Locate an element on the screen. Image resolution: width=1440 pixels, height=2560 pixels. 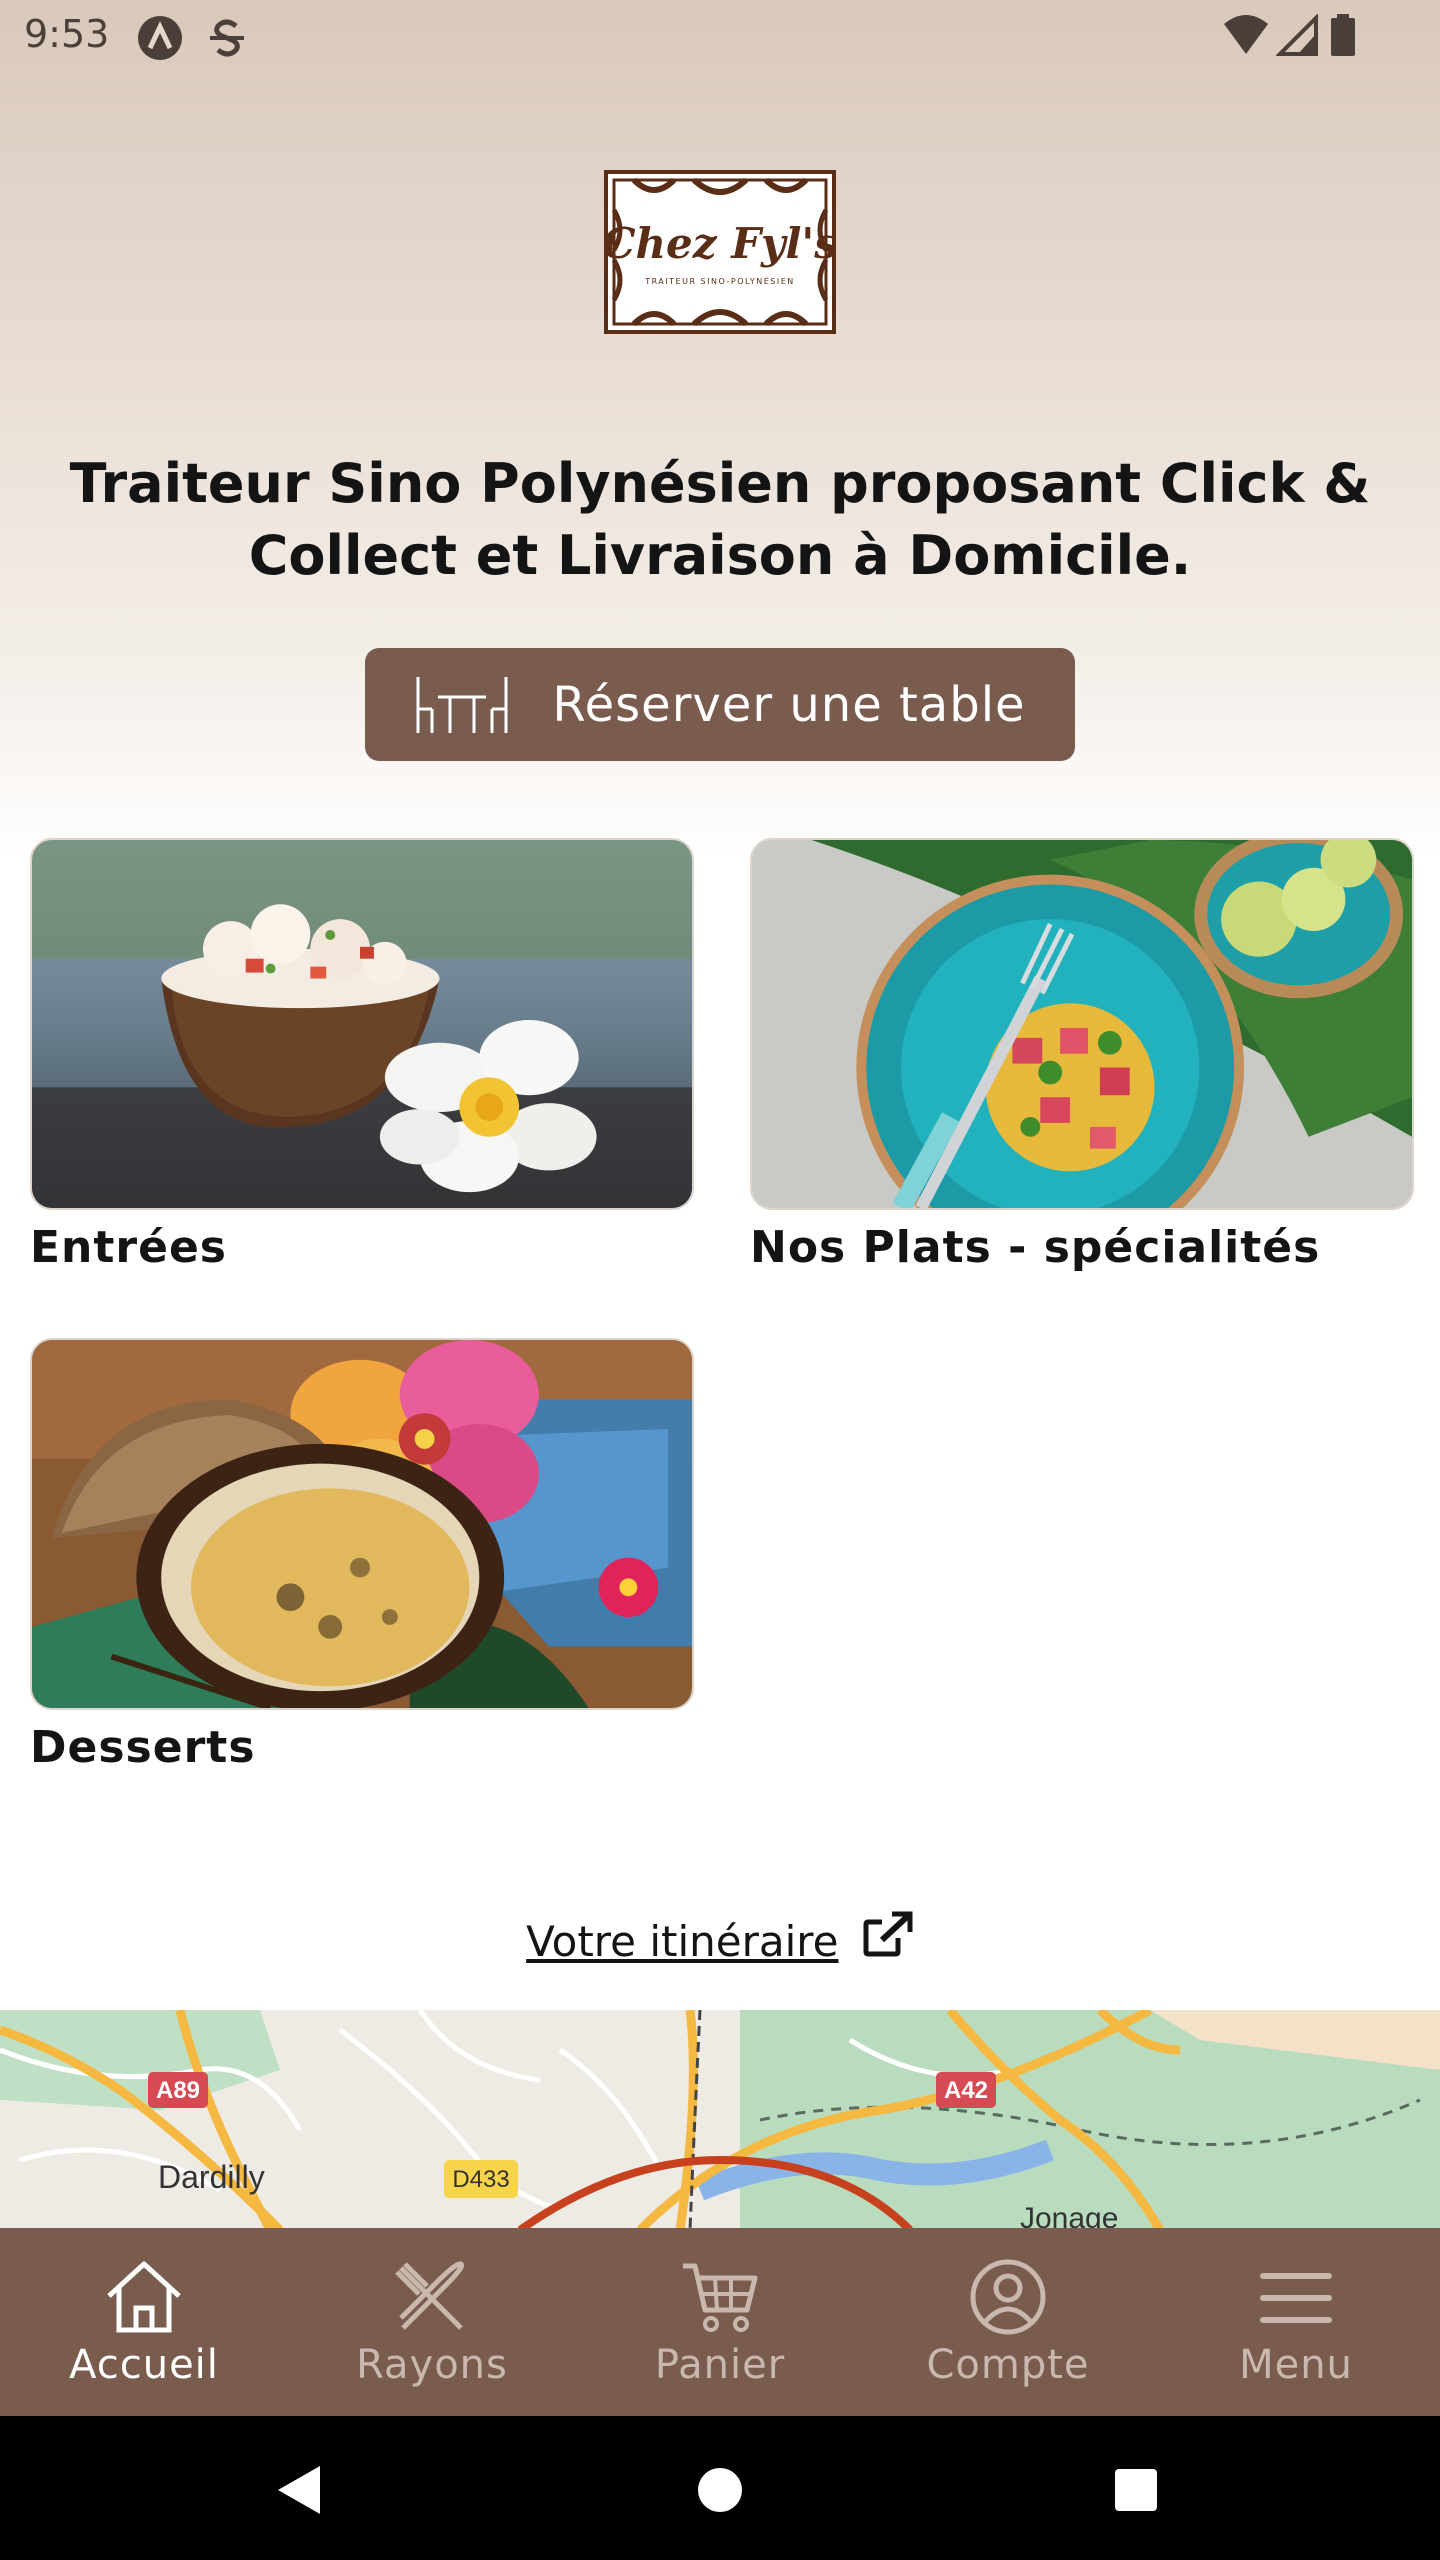
hamburger-icon is located at coordinates (1296, 2298).